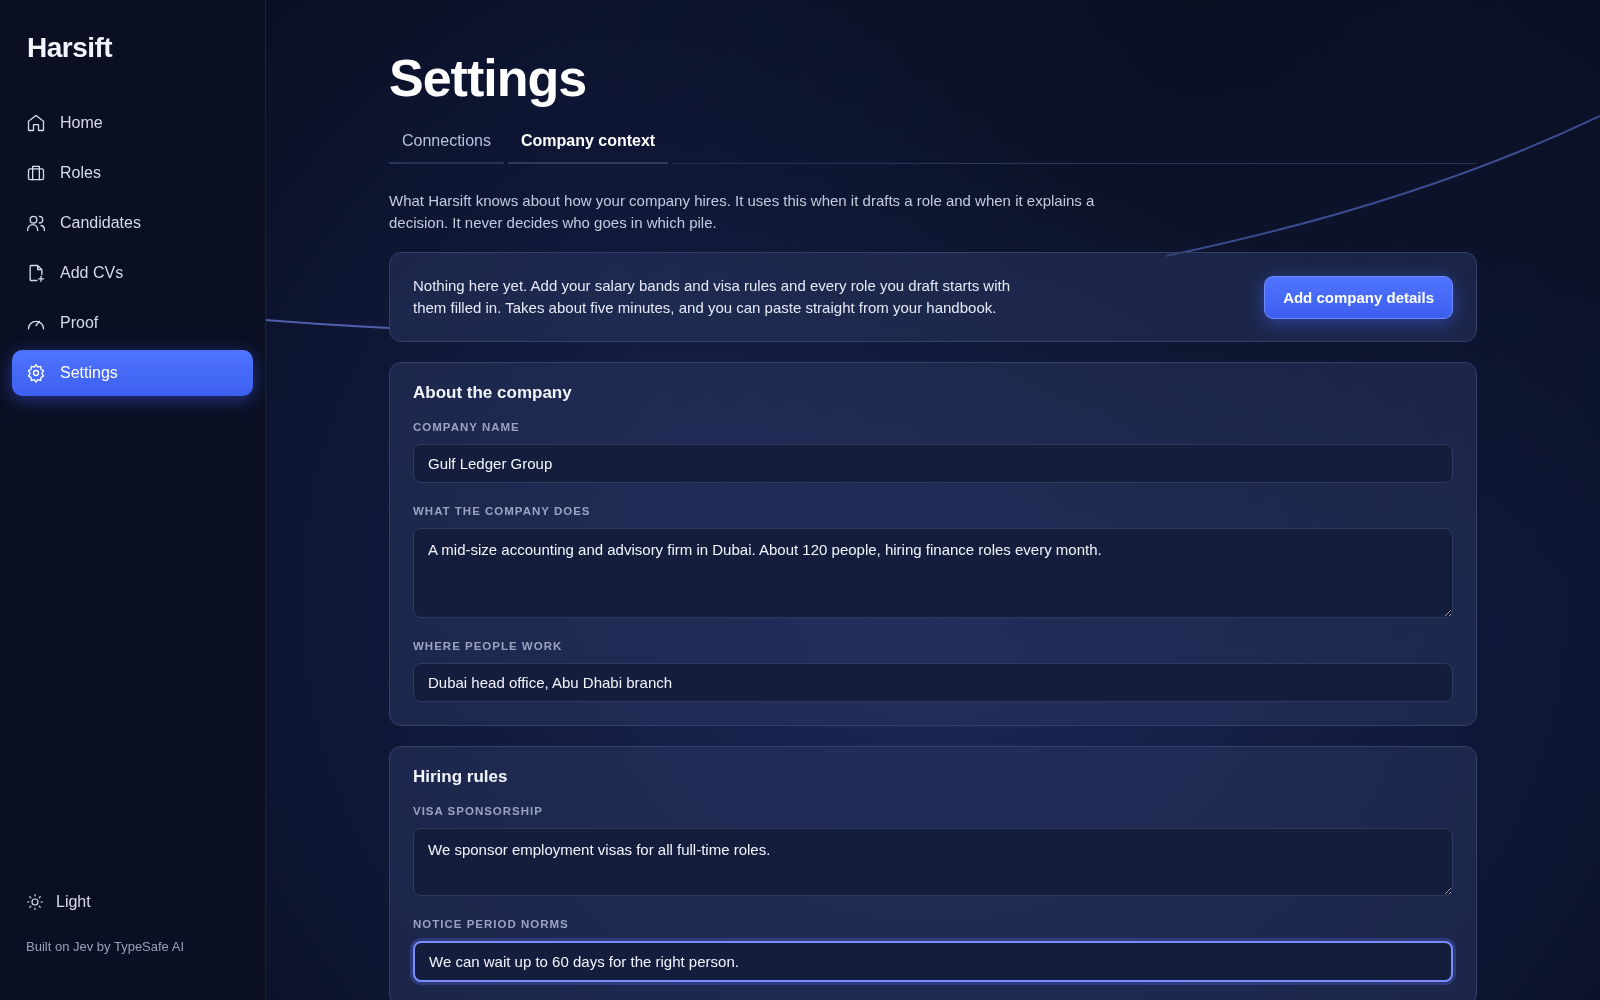 This screenshot has height=1000, width=1600. Describe the element at coordinates (132, 373) in the screenshot. I see `nav-item: Settings` at that location.